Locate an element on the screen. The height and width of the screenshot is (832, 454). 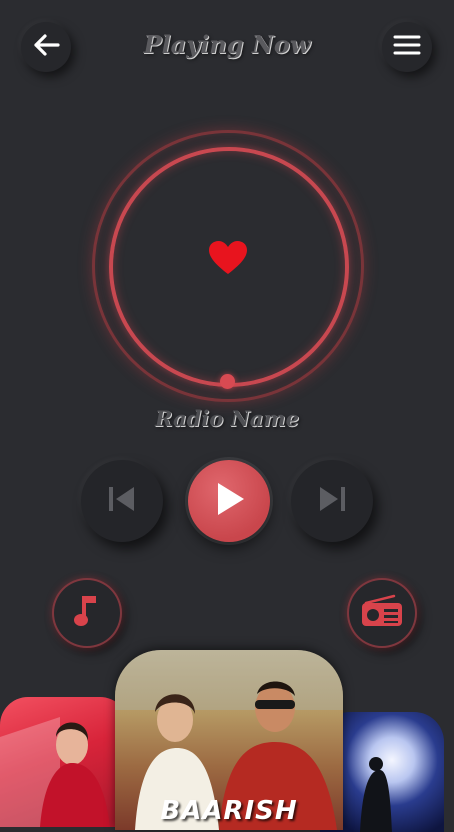
album-art-left is located at coordinates (55, 772).